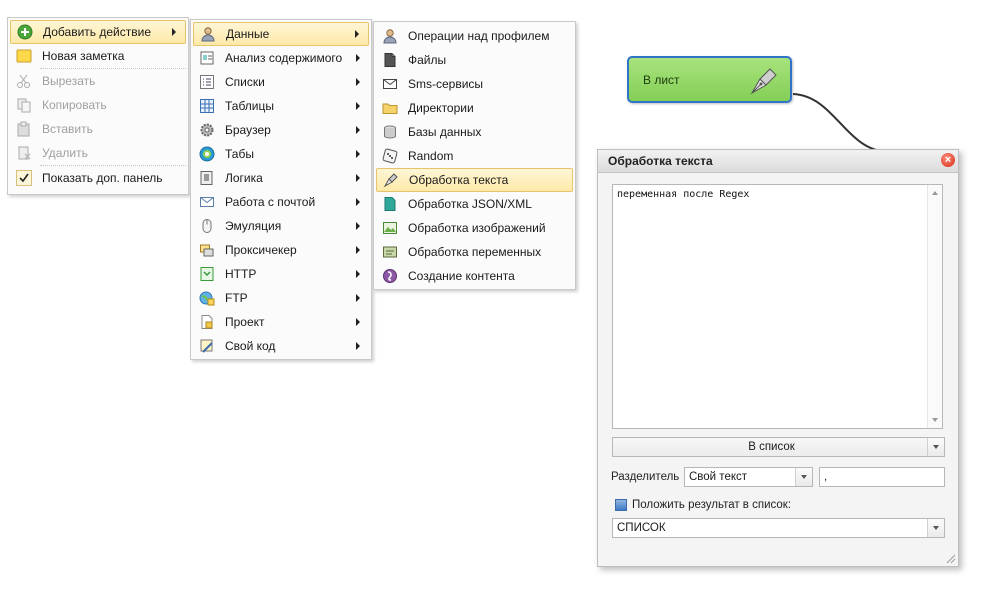 This screenshot has width=987, height=599. What do you see at coordinates (771, 447) in the screenshot?
I see `action-select-value: В список` at bounding box center [771, 447].